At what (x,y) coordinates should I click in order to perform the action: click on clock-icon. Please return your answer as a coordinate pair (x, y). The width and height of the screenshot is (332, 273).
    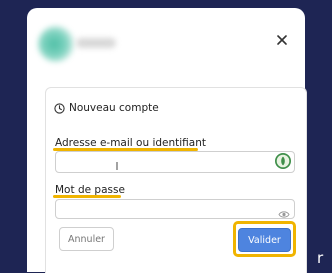
    Looking at the image, I should click on (59, 108).